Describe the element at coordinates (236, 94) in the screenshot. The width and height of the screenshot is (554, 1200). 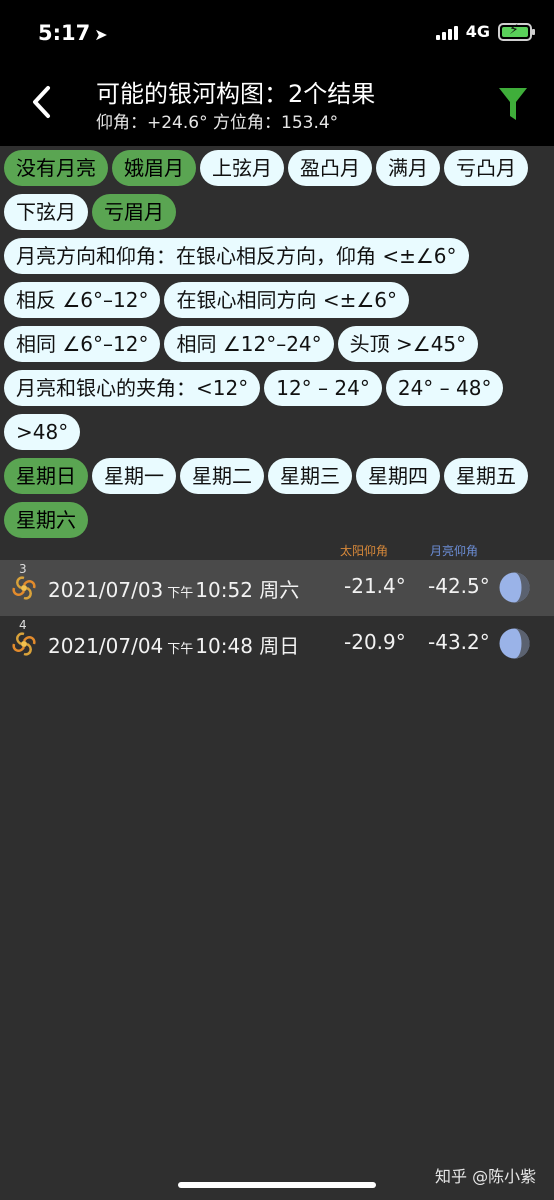
I see `page-title: 可能的银河构图：2个结果` at that location.